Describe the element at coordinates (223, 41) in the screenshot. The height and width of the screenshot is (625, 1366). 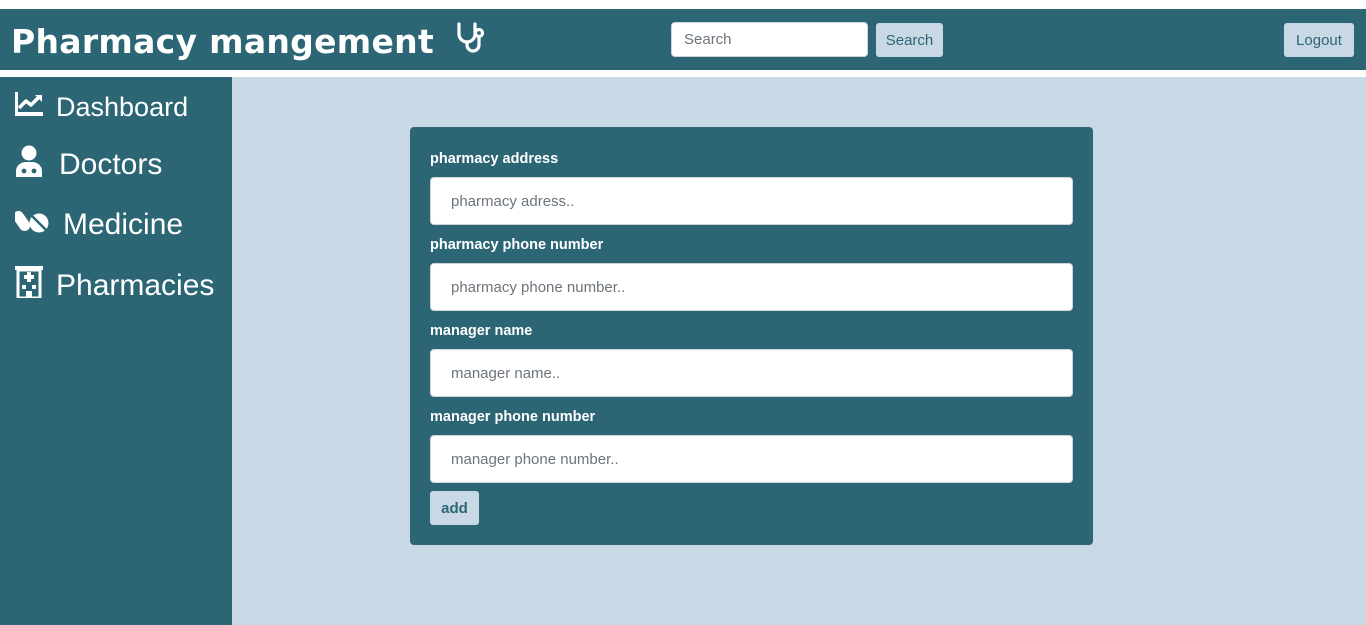
I see `brand-title: Pharmacy mangement` at that location.